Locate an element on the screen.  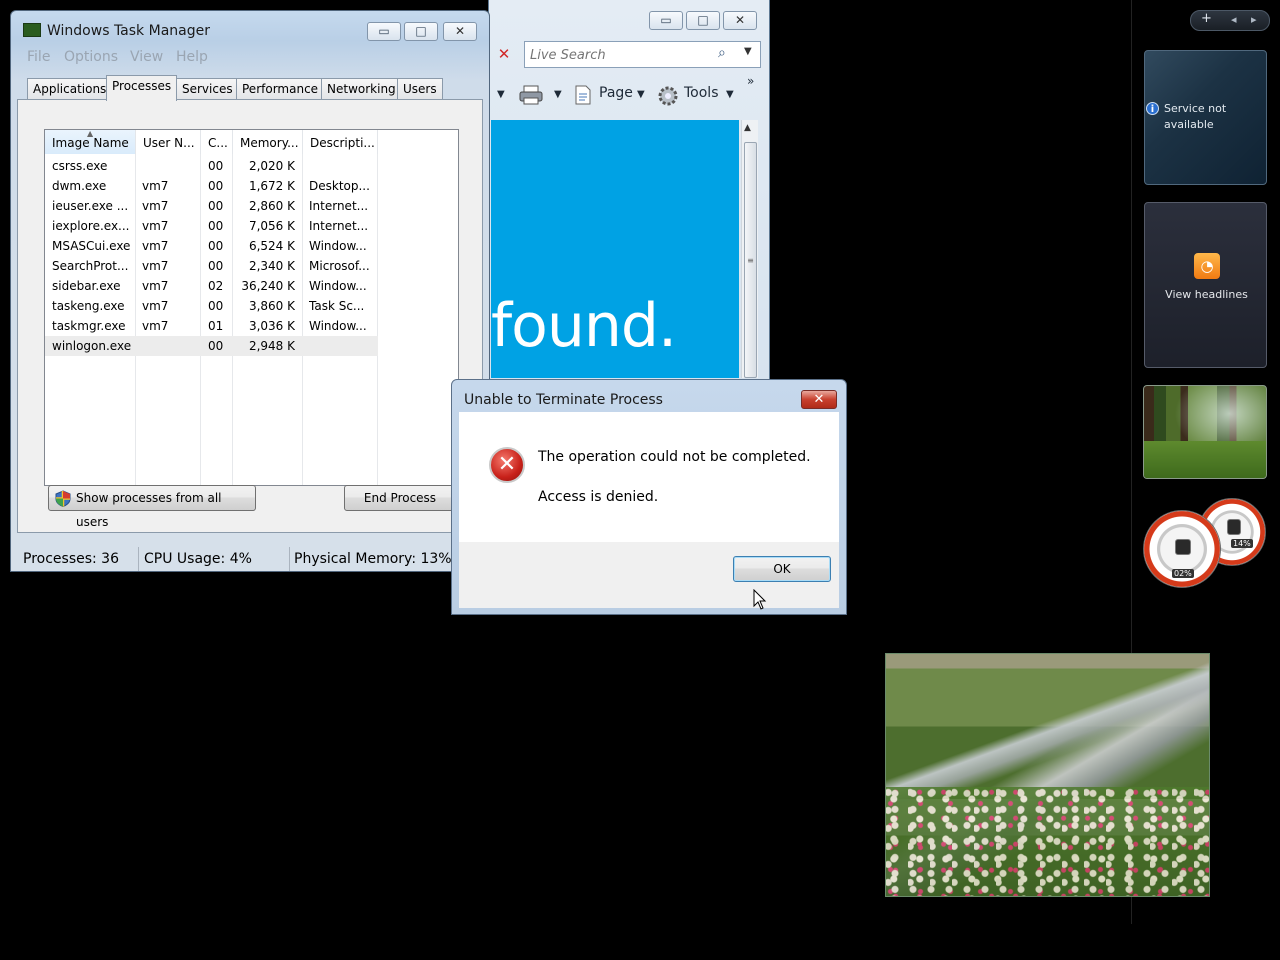
desktop-photo-stream is located at coordinates (1047, 775).